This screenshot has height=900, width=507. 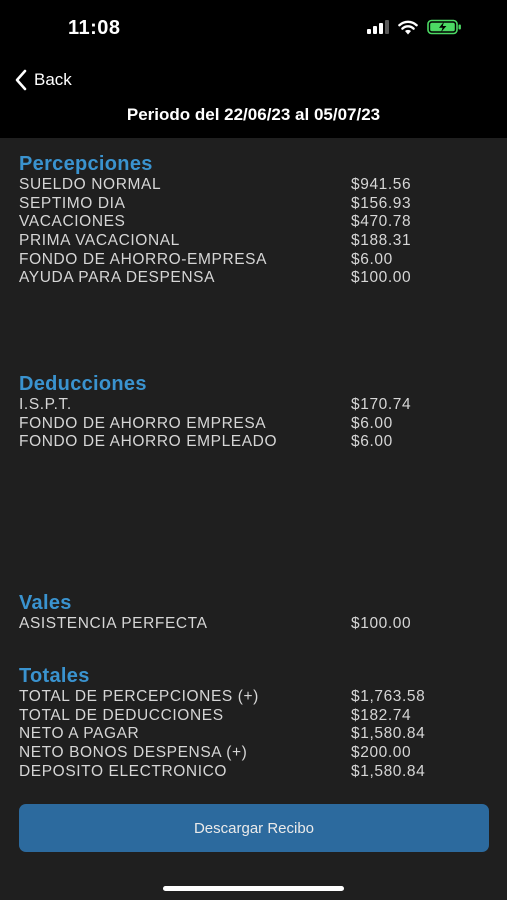 I want to click on list-item: DEPOSITO ELECTRONICO $1,580.84, so click(x=249, y=772).